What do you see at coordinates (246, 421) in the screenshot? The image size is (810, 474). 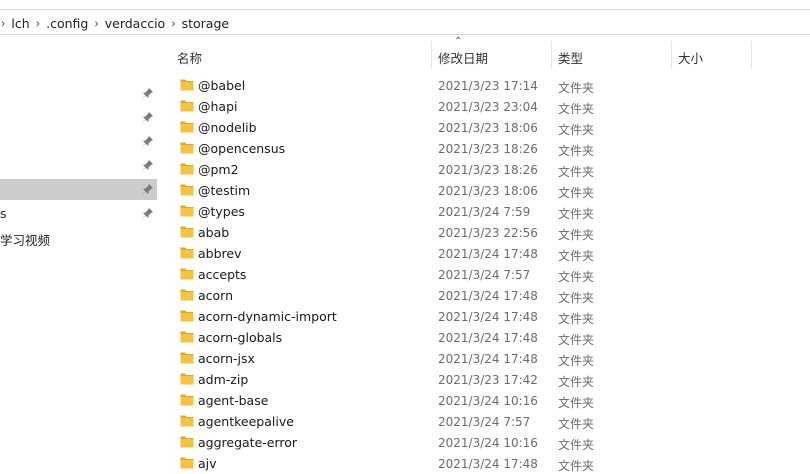 I see `file-name: agentkeepalive` at bounding box center [246, 421].